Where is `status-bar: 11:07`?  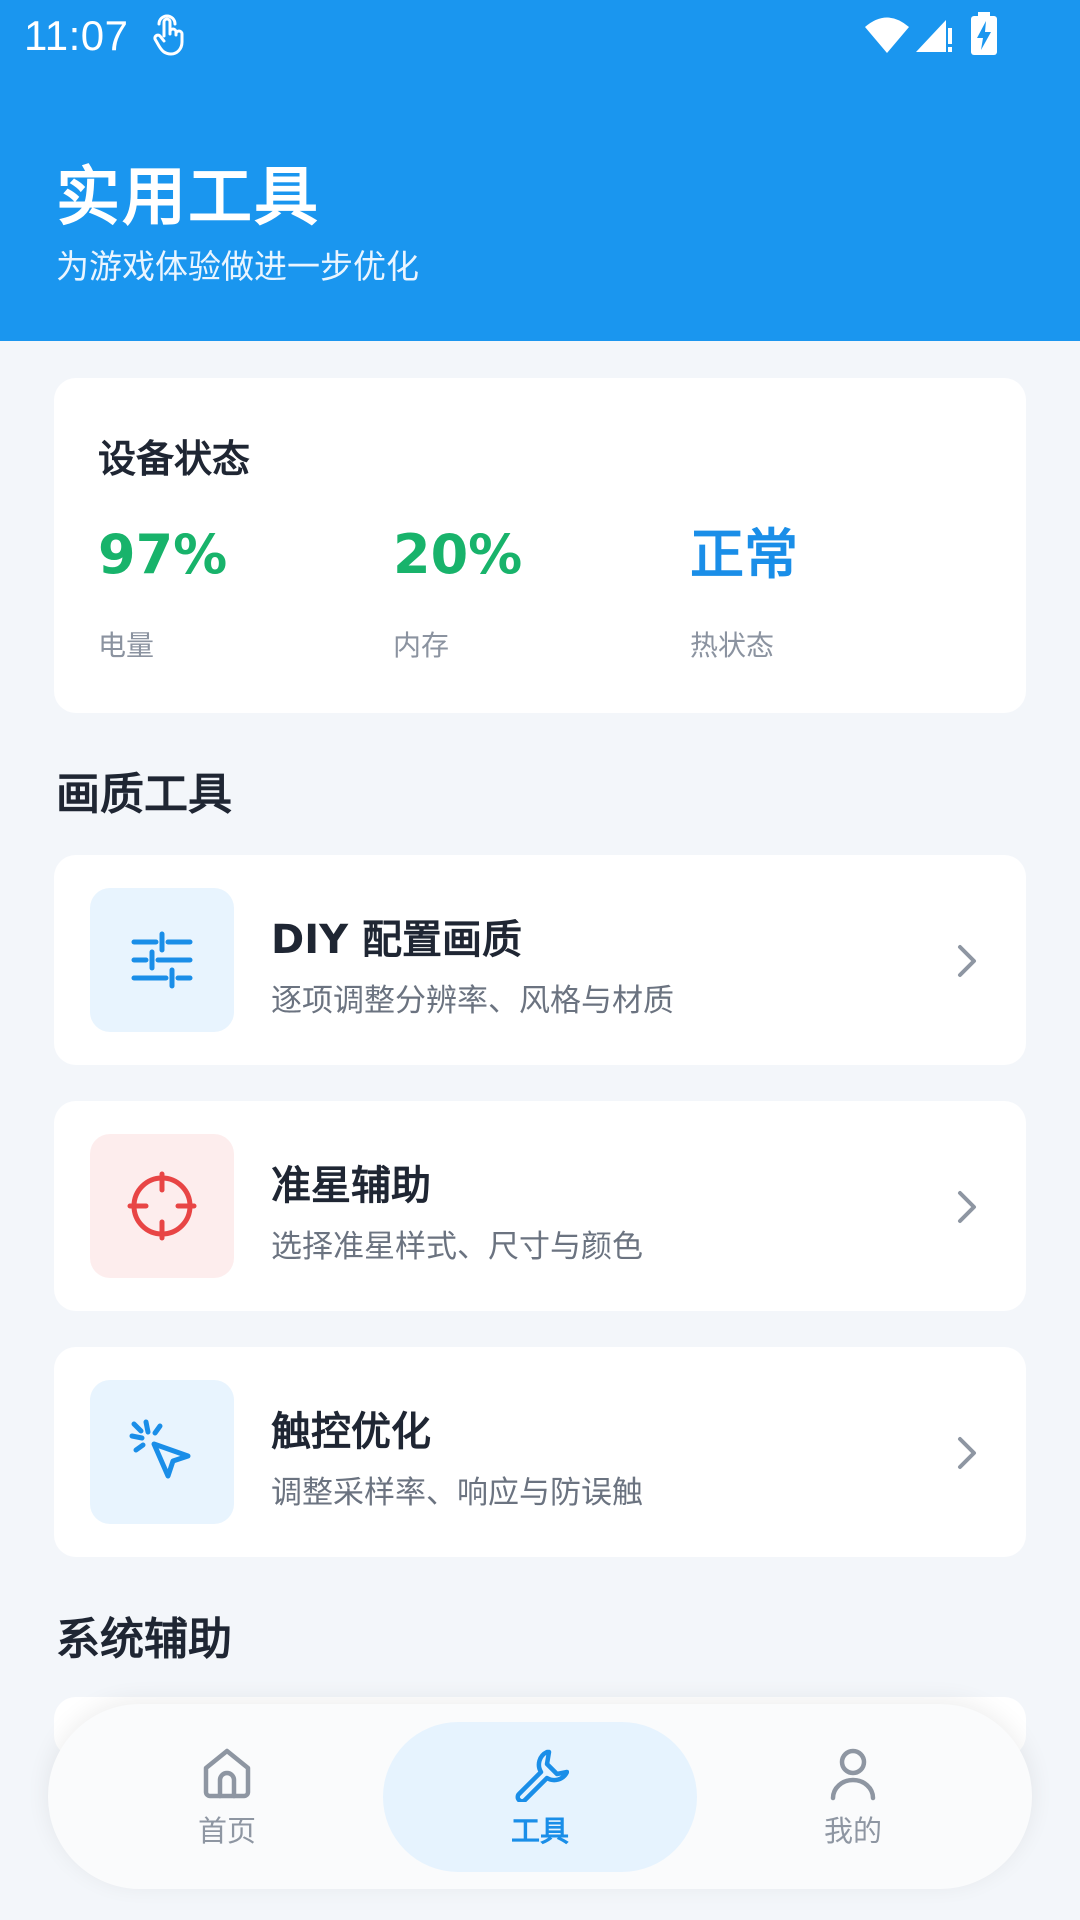
status-bar: 11:07 is located at coordinates (540, 36).